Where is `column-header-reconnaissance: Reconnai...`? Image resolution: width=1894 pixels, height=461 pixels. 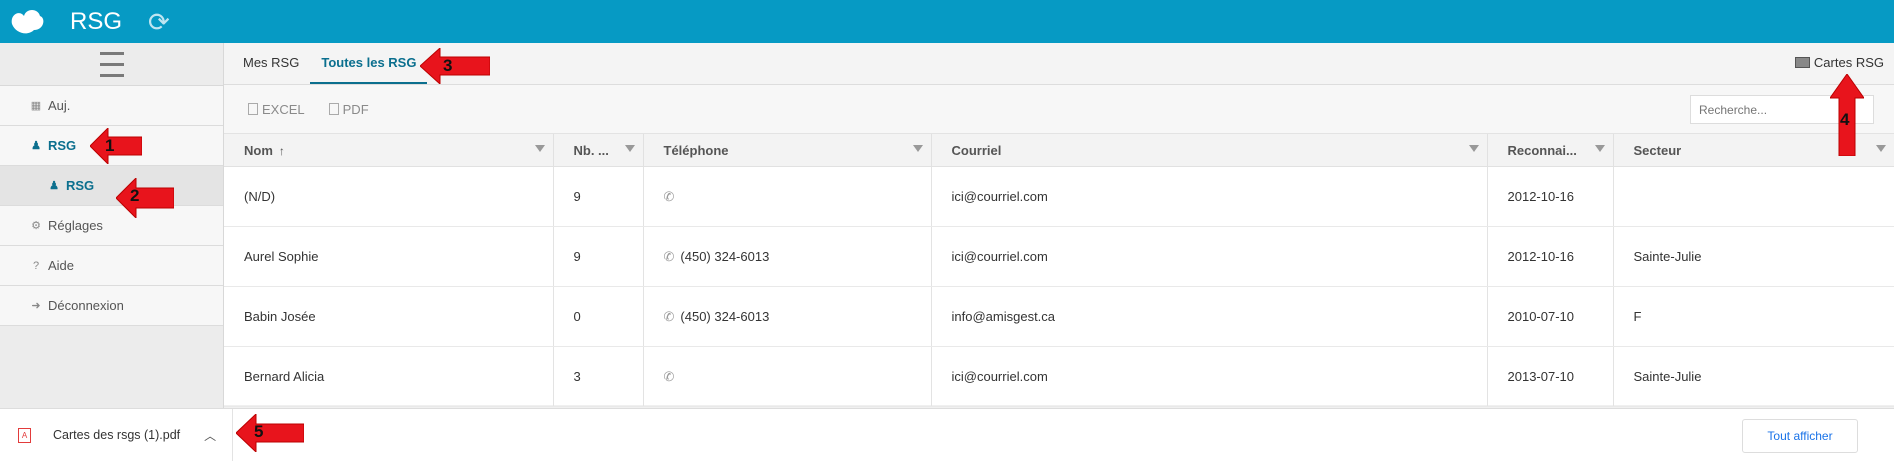
column-header-reconnaissance: Reconnai... is located at coordinates (1550, 150).